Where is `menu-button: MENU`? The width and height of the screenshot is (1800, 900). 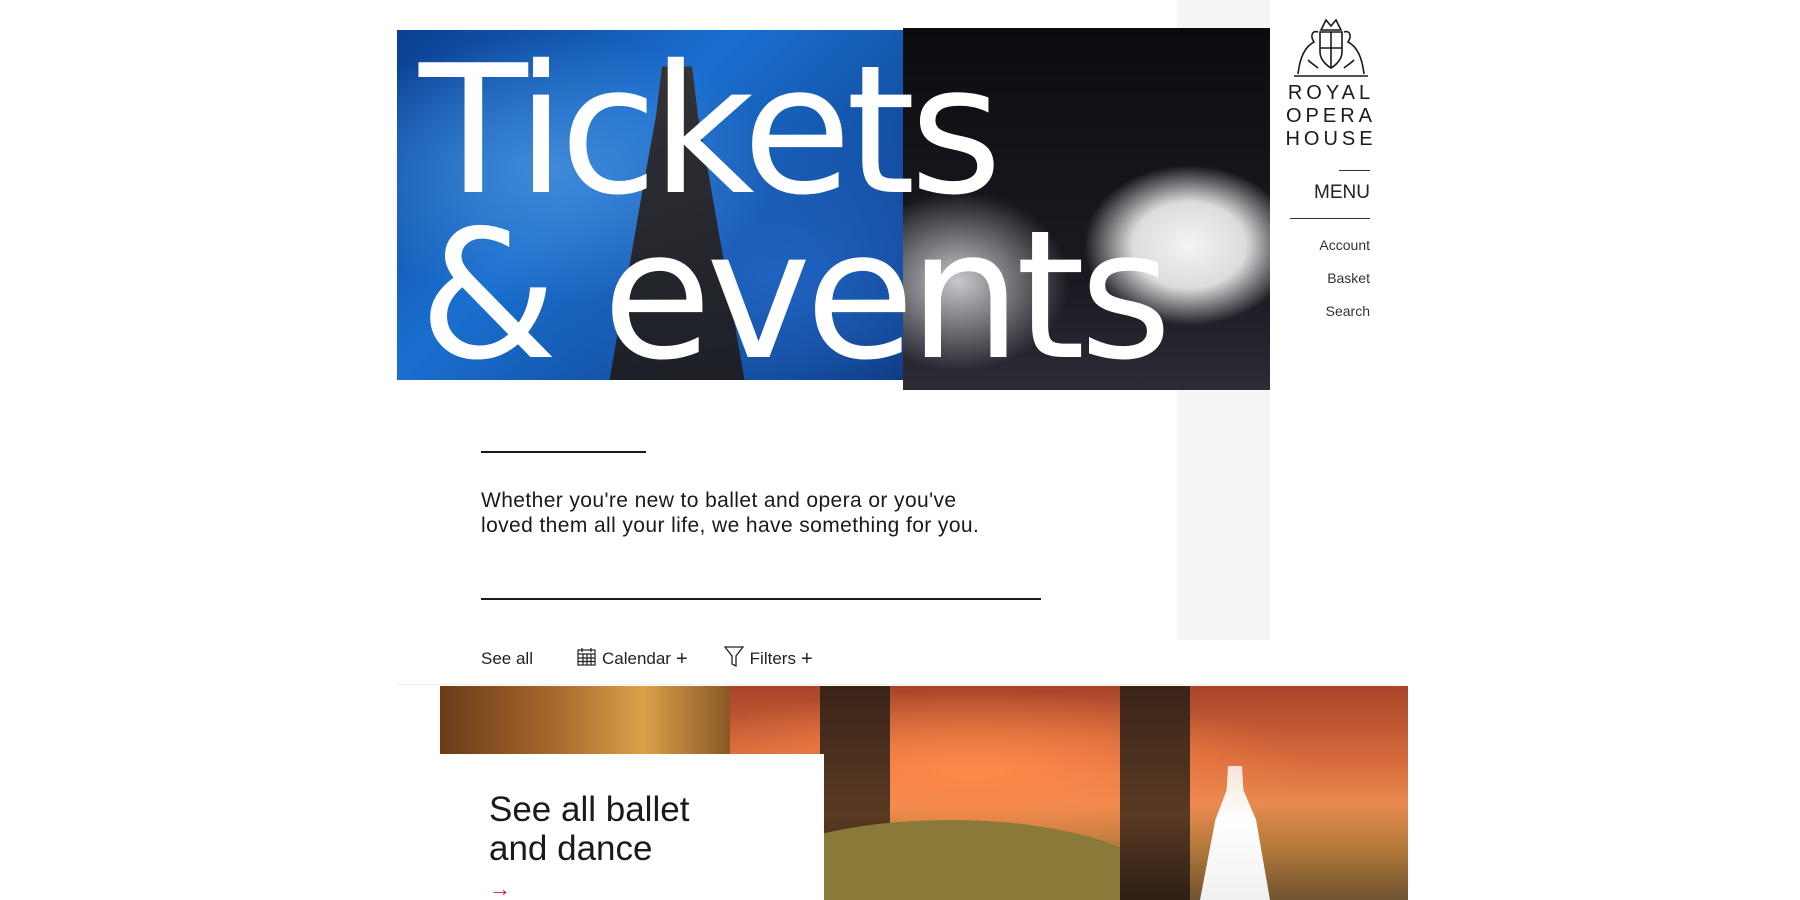 menu-button: MENU is located at coordinates (1335, 193).